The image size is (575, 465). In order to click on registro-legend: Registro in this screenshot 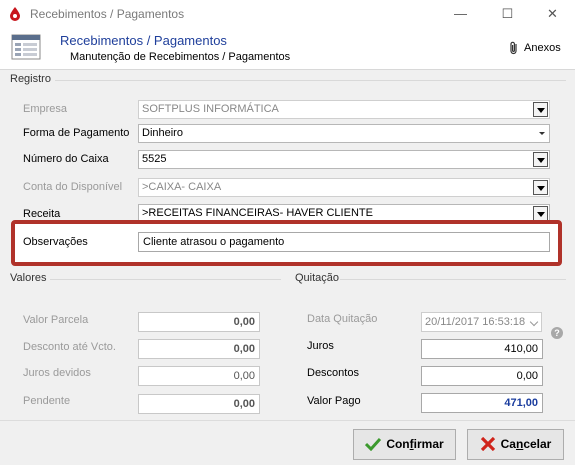, I will do `click(30, 79)`.